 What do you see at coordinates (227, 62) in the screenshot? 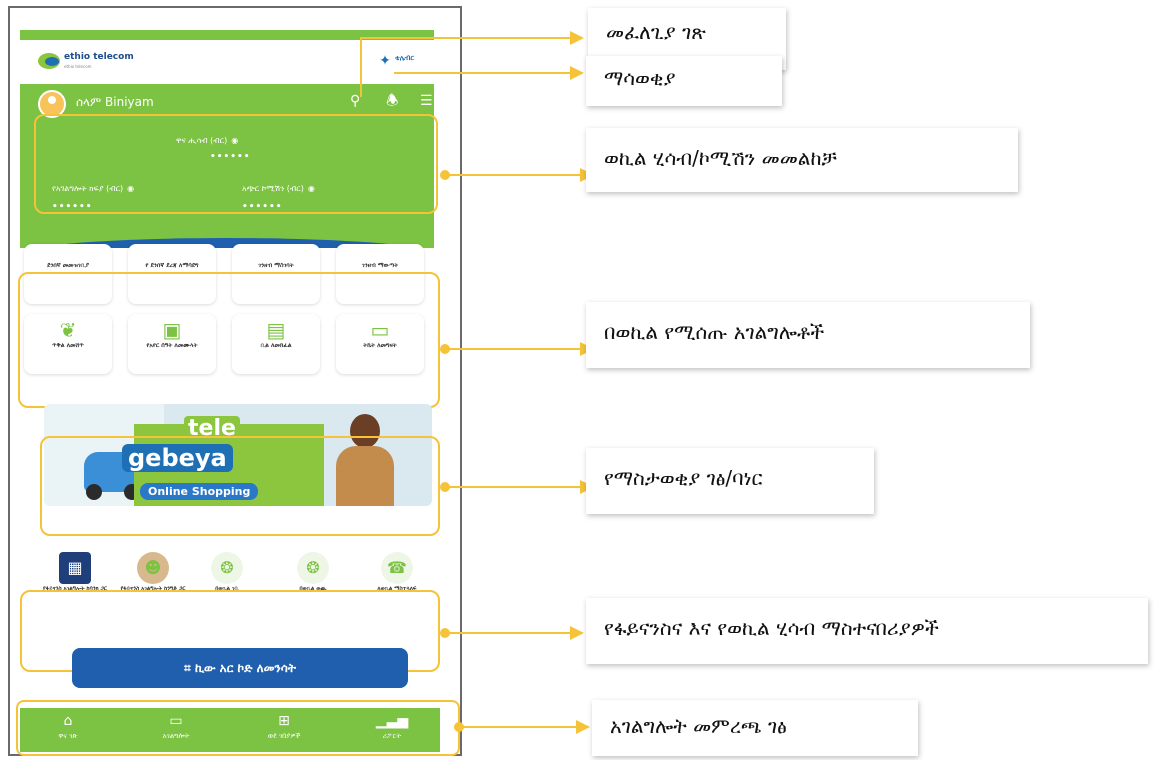
I see `app-header: ethio telecom ethio telecom ✦ ቴሌብር` at bounding box center [227, 62].